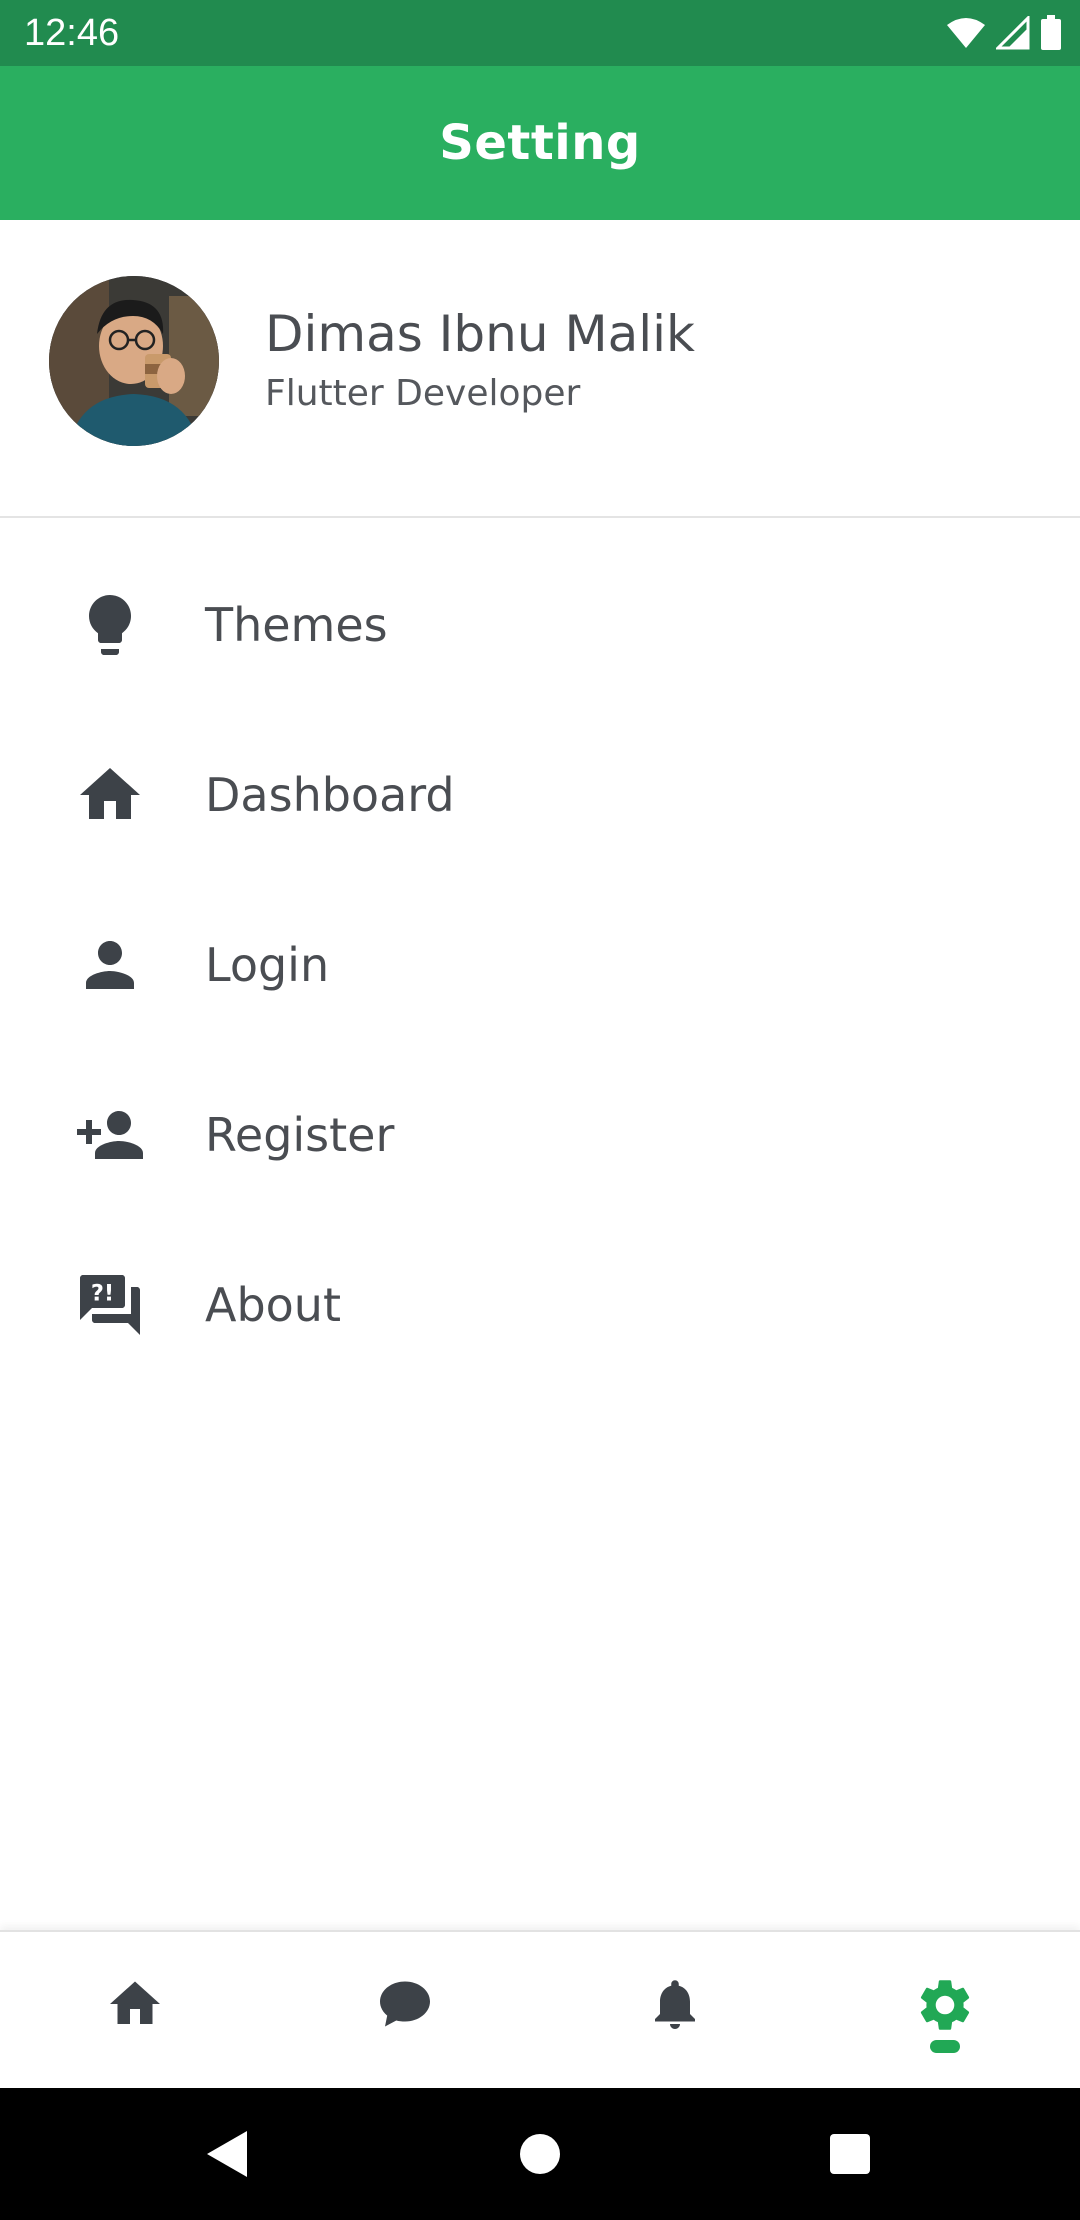  Describe the element at coordinates (227, 2154) in the screenshot. I see `system-back-button` at that location.